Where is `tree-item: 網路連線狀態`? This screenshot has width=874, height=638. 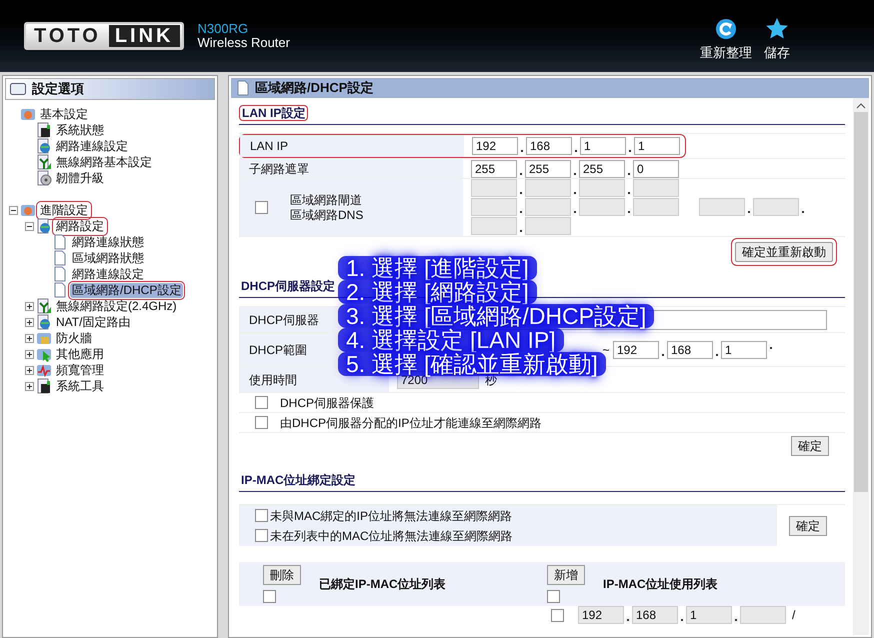
tree-item: 網路連線狀態 is located at coordinates (108, 242).